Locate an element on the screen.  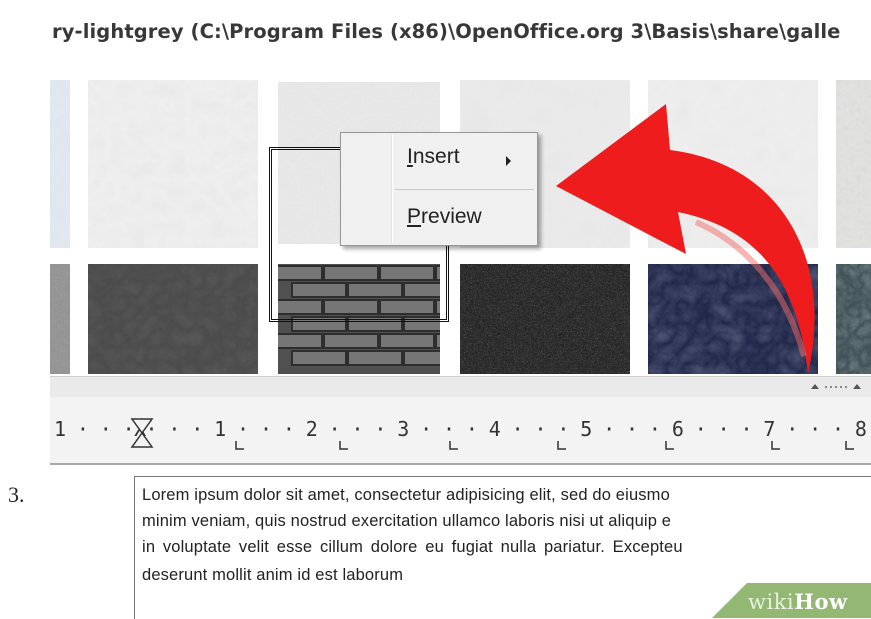
gallery-tile-texture-grey-granite is located at coordinates (60, 319).